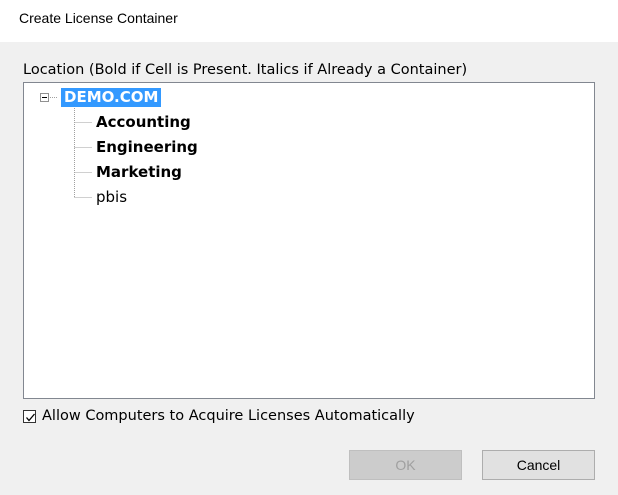  What do you see at coordinates (309, 21) in the screenshot?
I see `title-bar: Create License Container` at bounding box center [309, 21].